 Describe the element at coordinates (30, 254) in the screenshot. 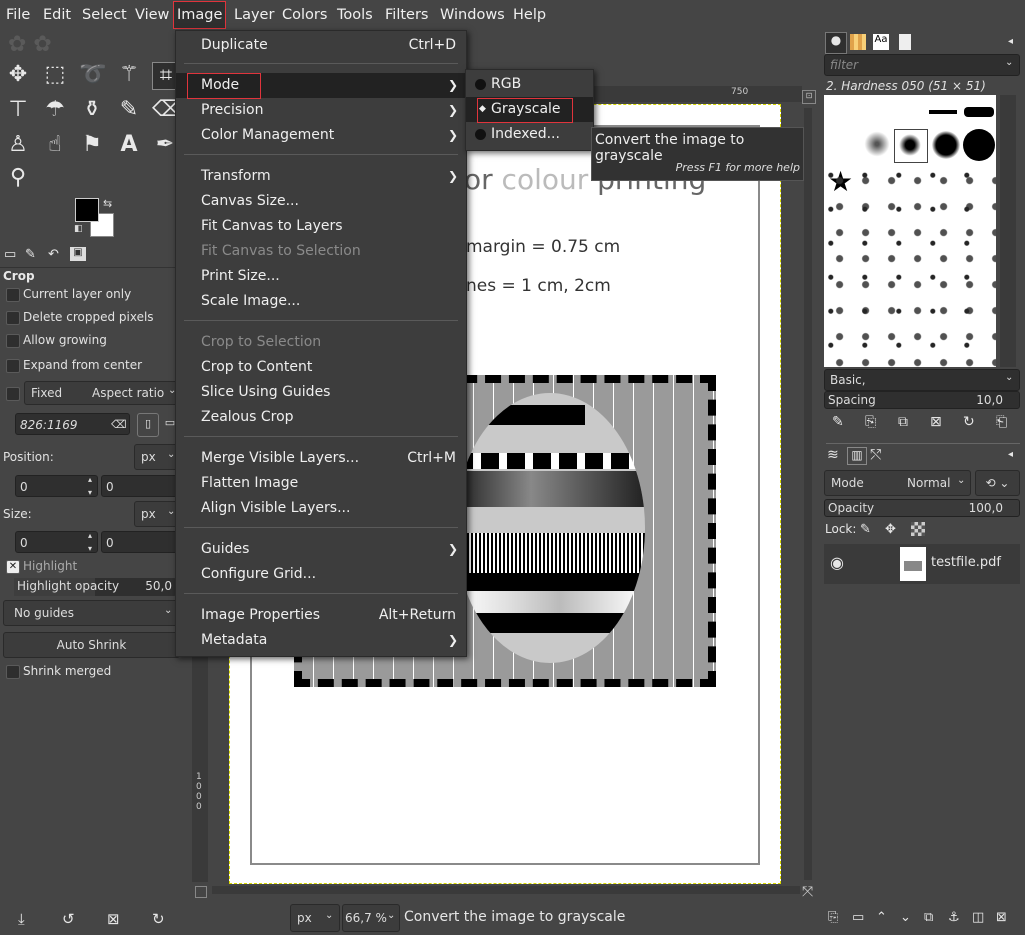

I see `device-status-tab-icon: ✎` at that location.